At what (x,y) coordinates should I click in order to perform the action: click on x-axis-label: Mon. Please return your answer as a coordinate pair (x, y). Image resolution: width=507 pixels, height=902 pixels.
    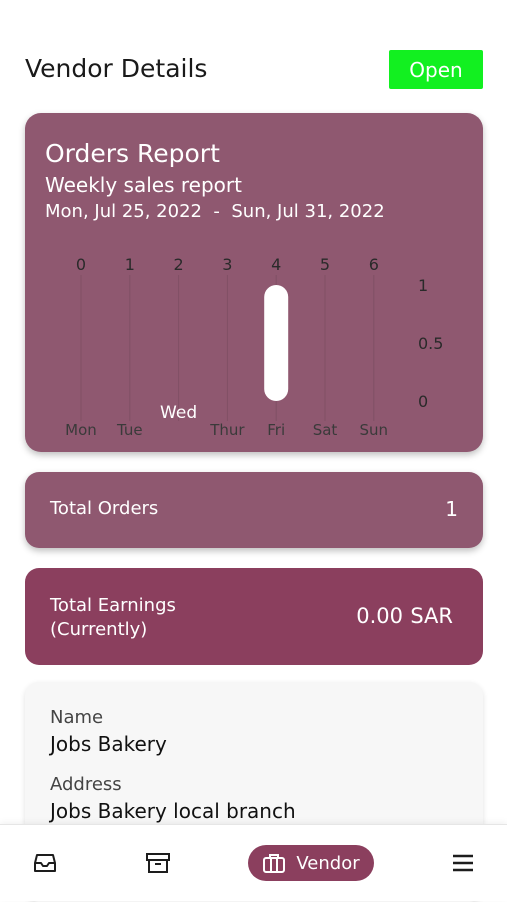
    Looking at the image, I should click on (81, 430).